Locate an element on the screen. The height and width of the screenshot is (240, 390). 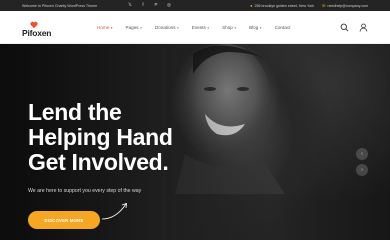
user-icon is located at coordinates (363, 27).